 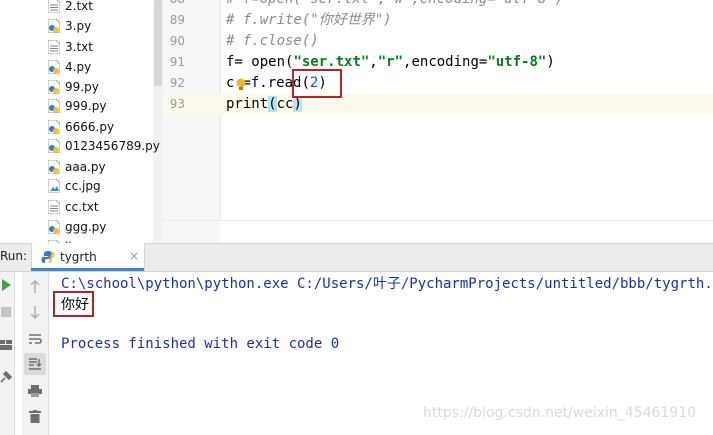 What do you see at coordinates (78, 257) in the screenshot?
I see `run-tab-label: tygrth` at bounding box center [78, 257].